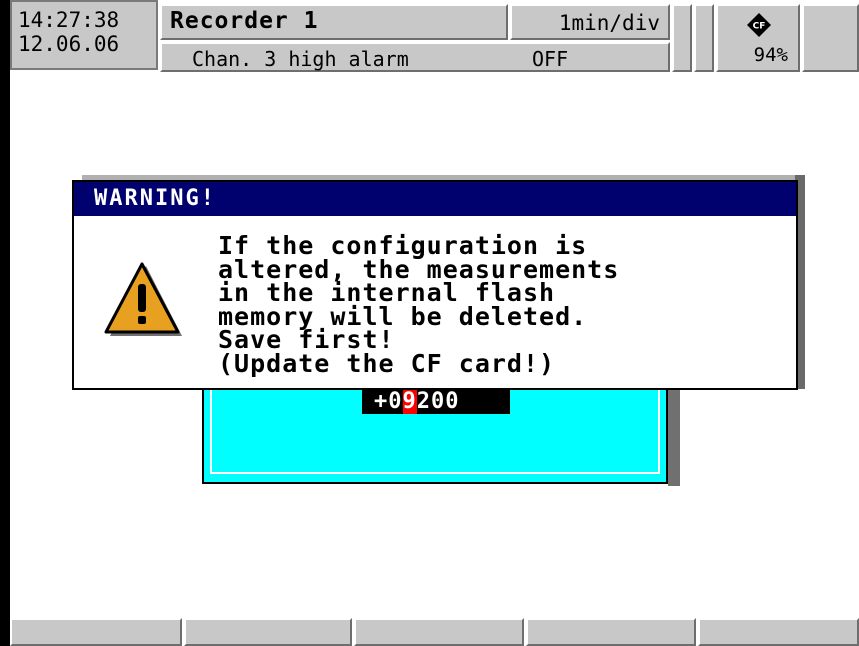 The image size is (859, 646). Describe the element at coordinates (244, 21) in the screenshot. I see `recorder-title: Recorder 1` at that location.